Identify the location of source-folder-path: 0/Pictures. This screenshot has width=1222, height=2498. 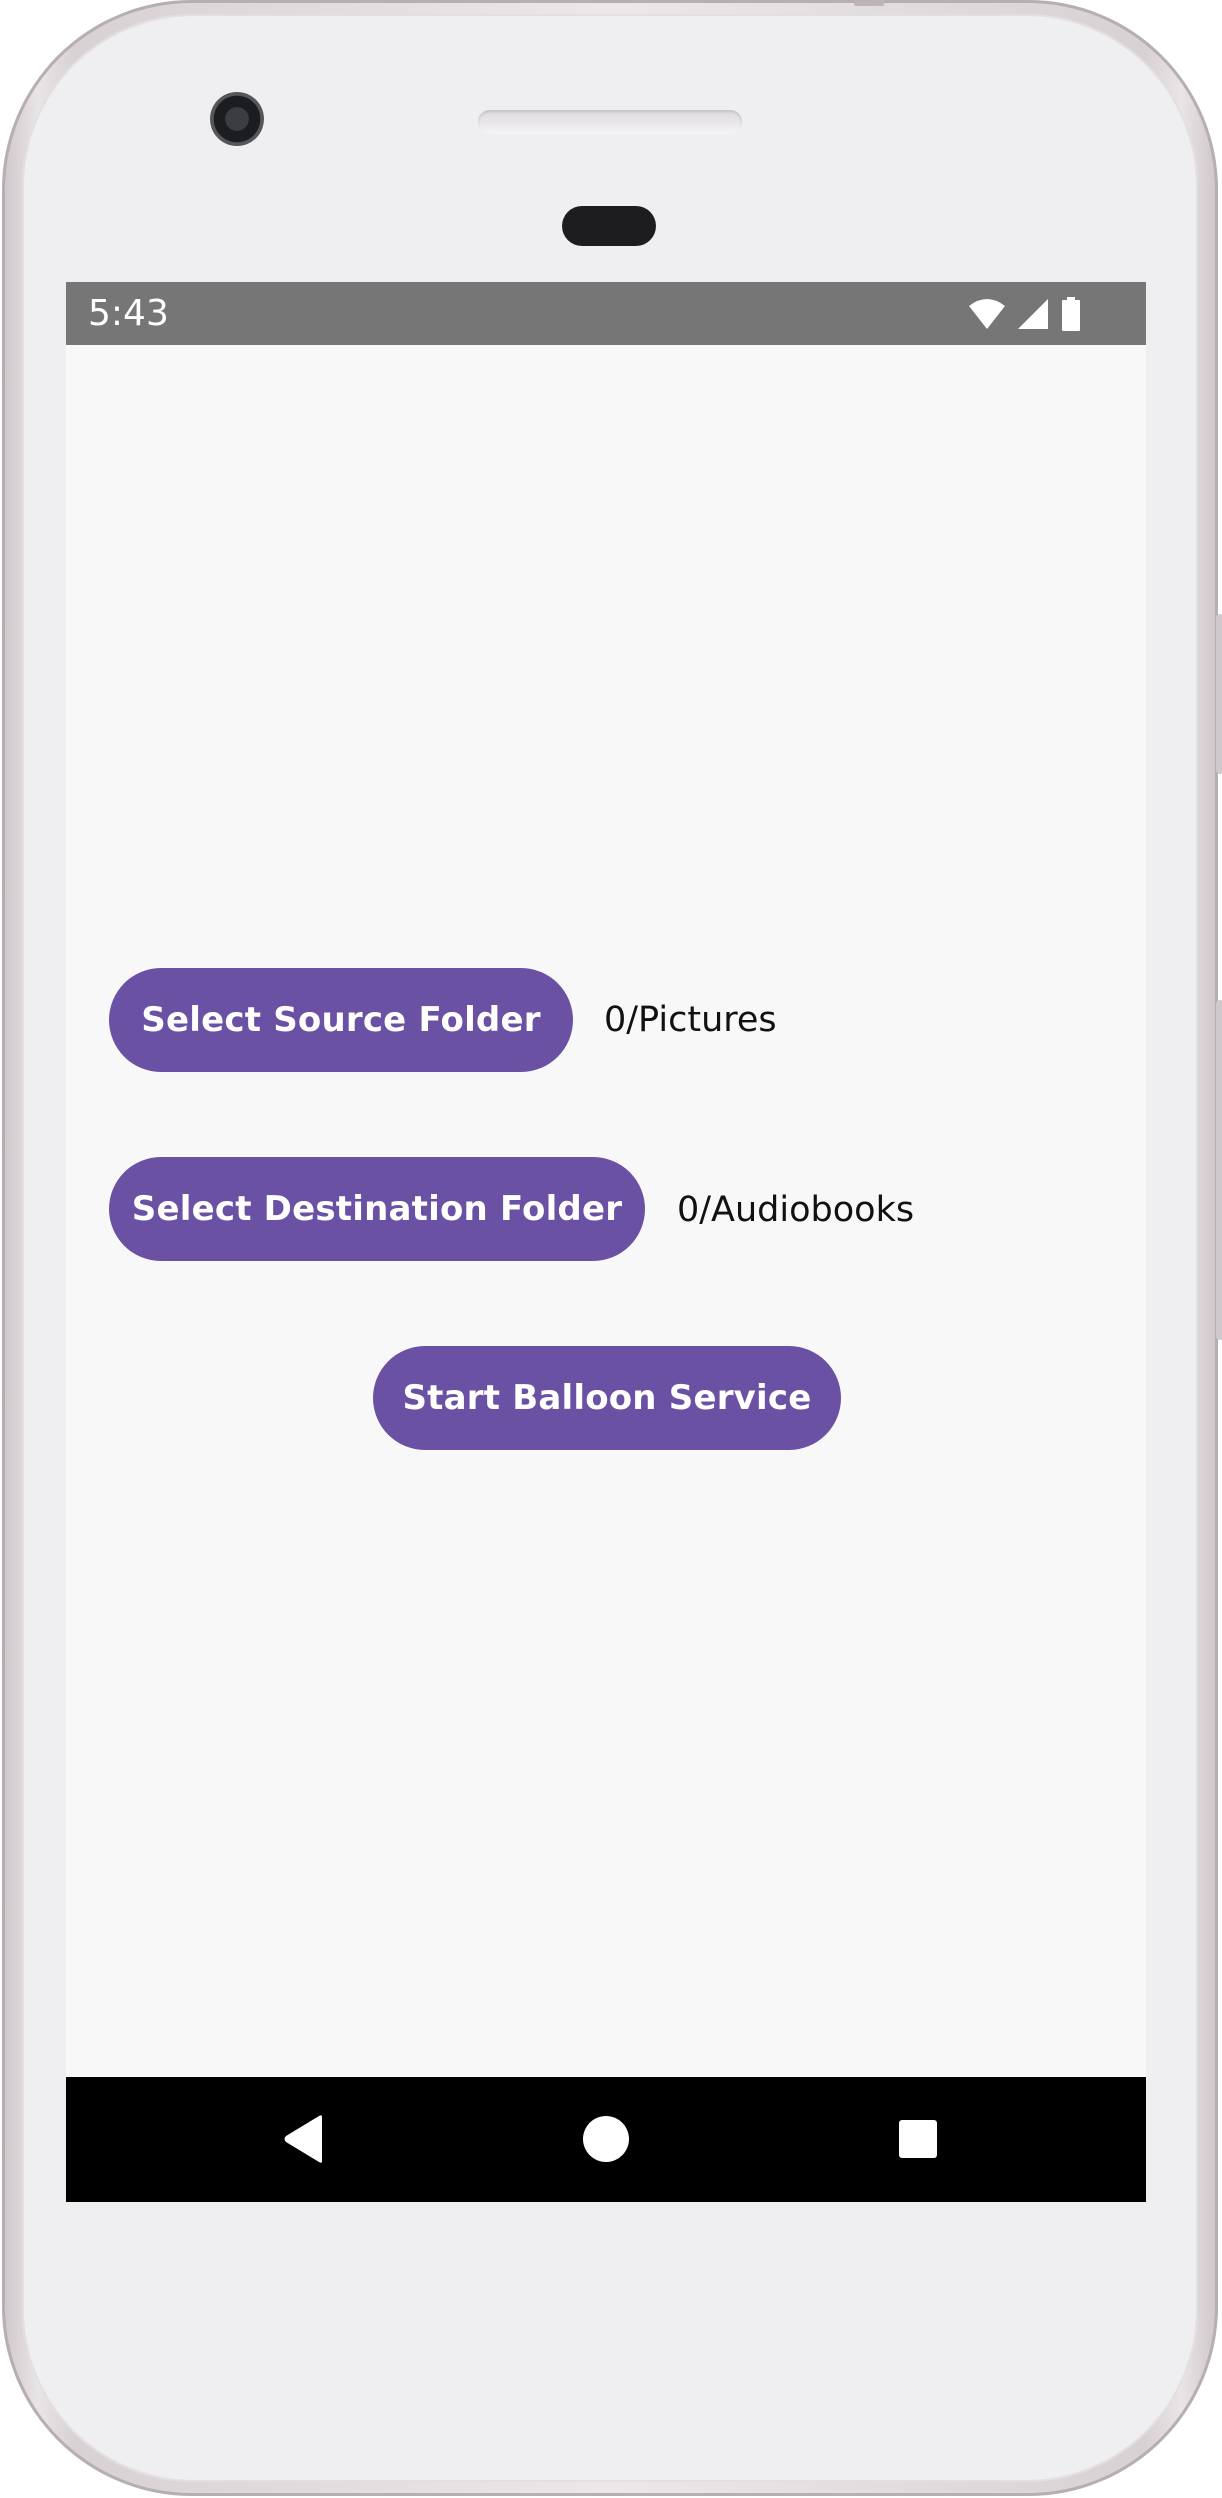
(690, 1020).